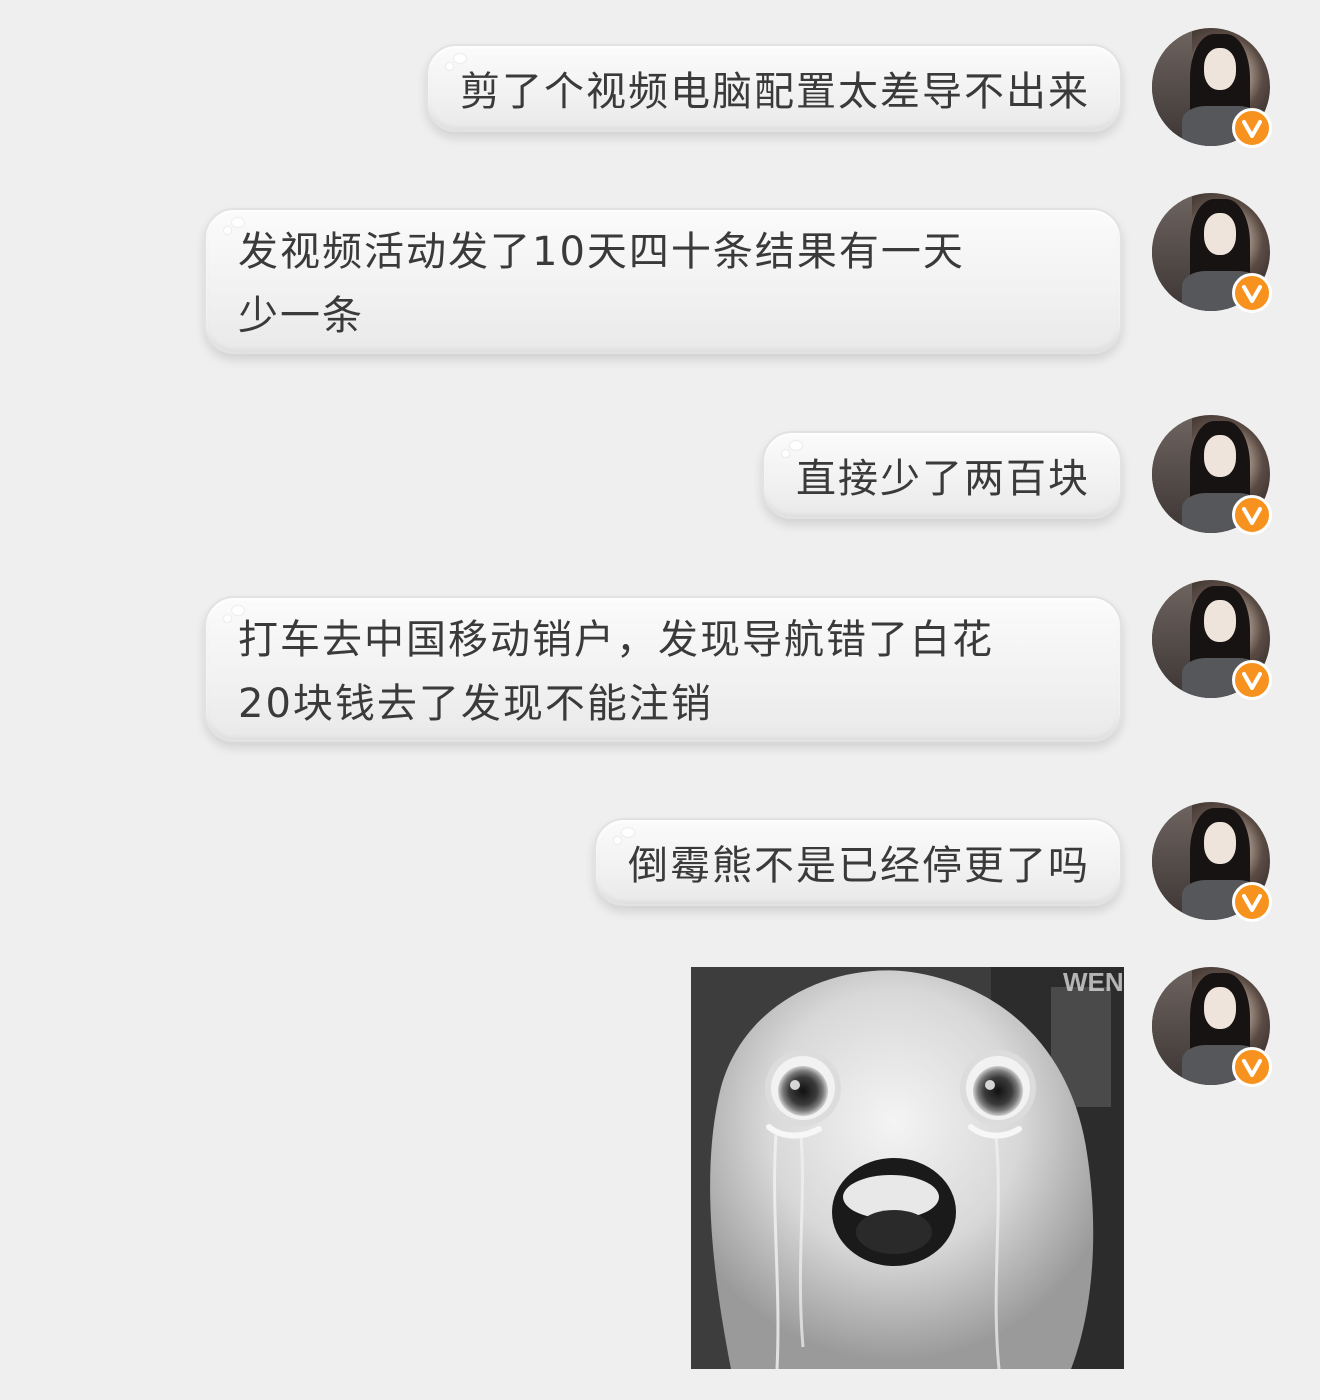  I want to click on sticker-image: WEN, so click(907, 1168).